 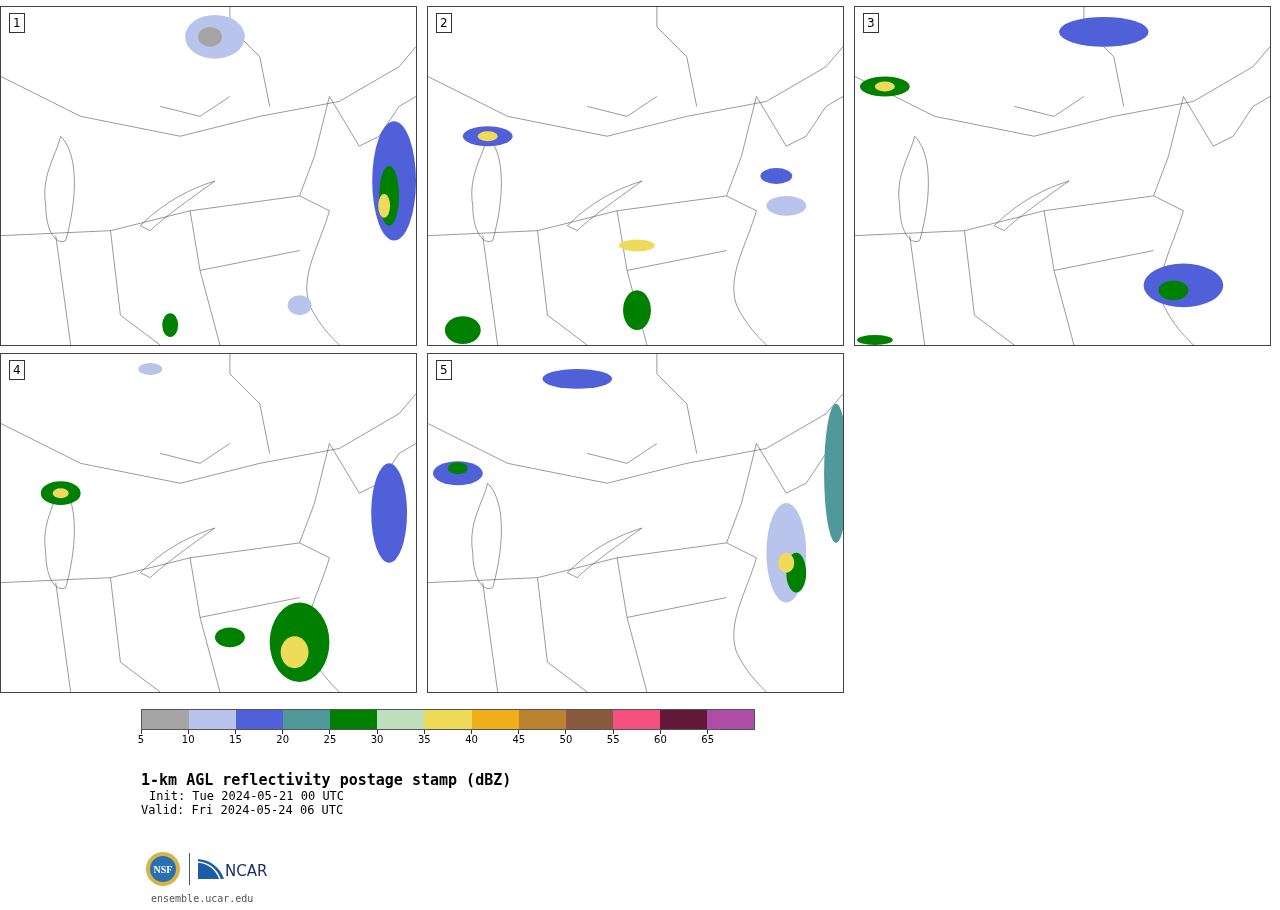 I want to click on panel-number: 4, so click(x=17, y=370).